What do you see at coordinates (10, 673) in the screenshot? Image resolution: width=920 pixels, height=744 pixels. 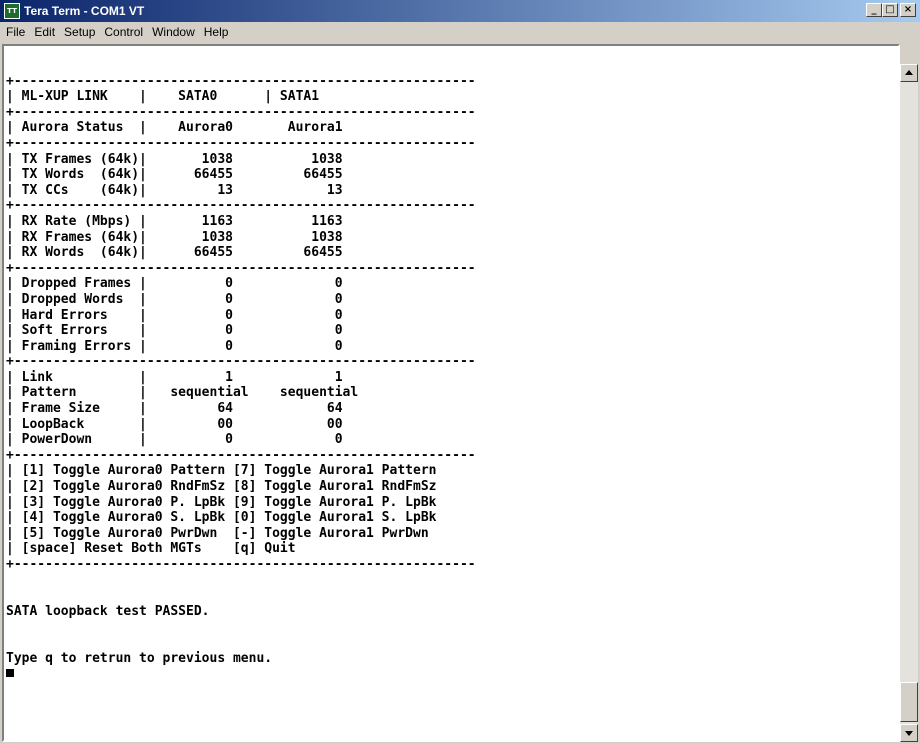 I see `terminal-cursor` at bounding box center [10, 673].